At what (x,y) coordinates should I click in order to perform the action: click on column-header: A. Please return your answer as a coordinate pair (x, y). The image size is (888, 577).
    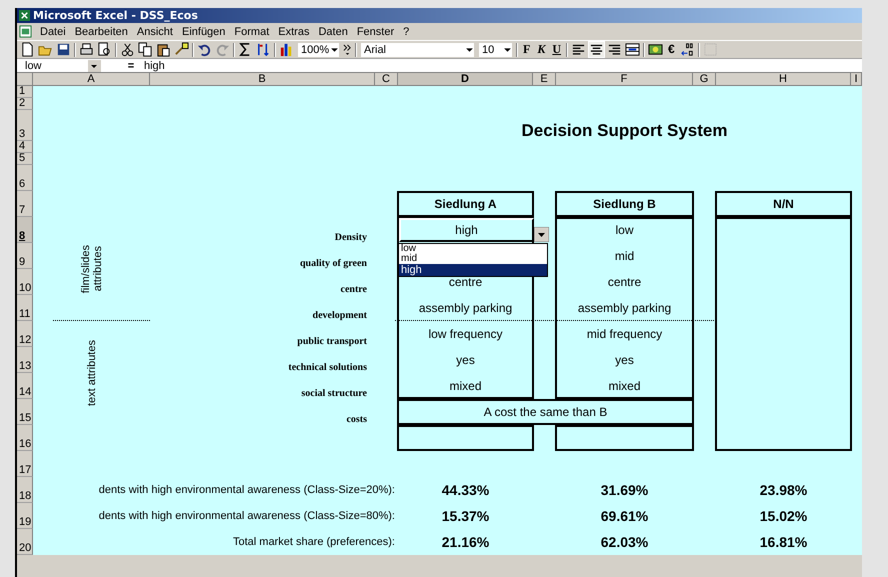
    Looking at the image, I should click on (91, 79).